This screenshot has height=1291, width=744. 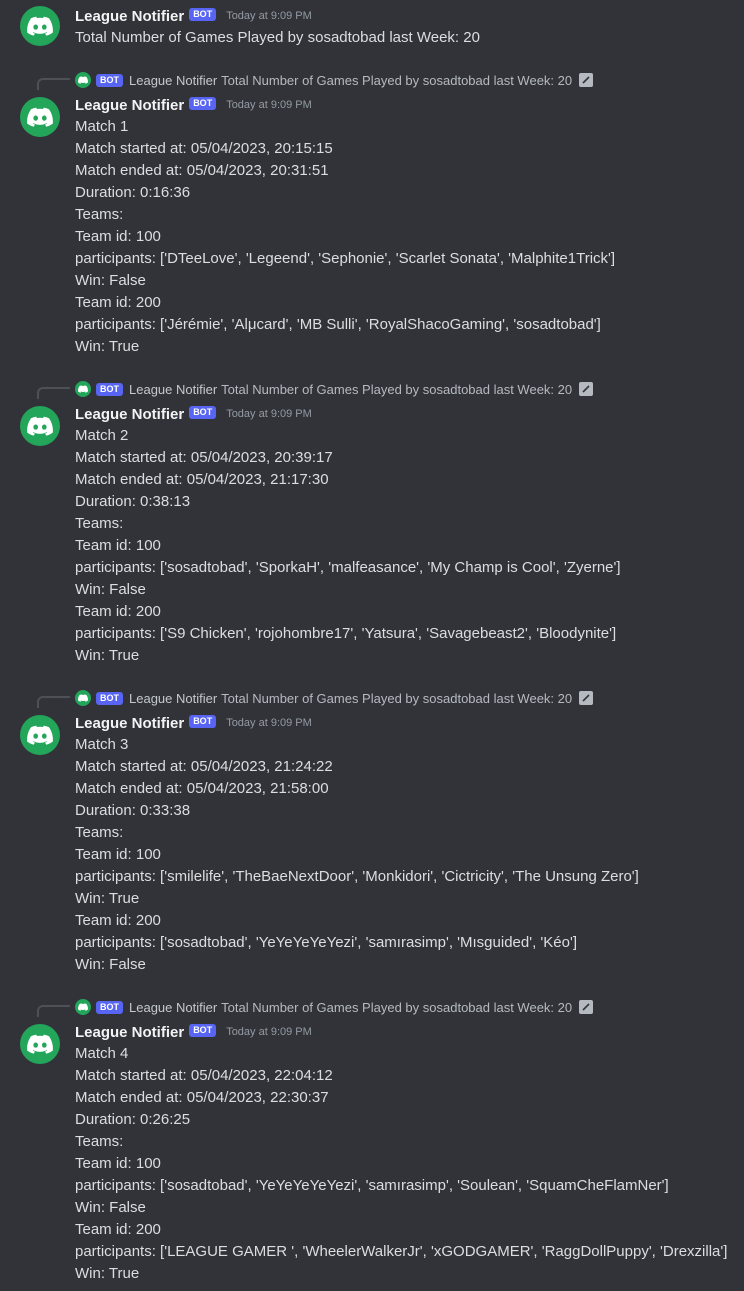 What do you see at coordinates (202, 479) in the screenshot?
I see `match-end: Match ended at: 05/04/2023, 21:17:30` at bounding box center [202, 479].